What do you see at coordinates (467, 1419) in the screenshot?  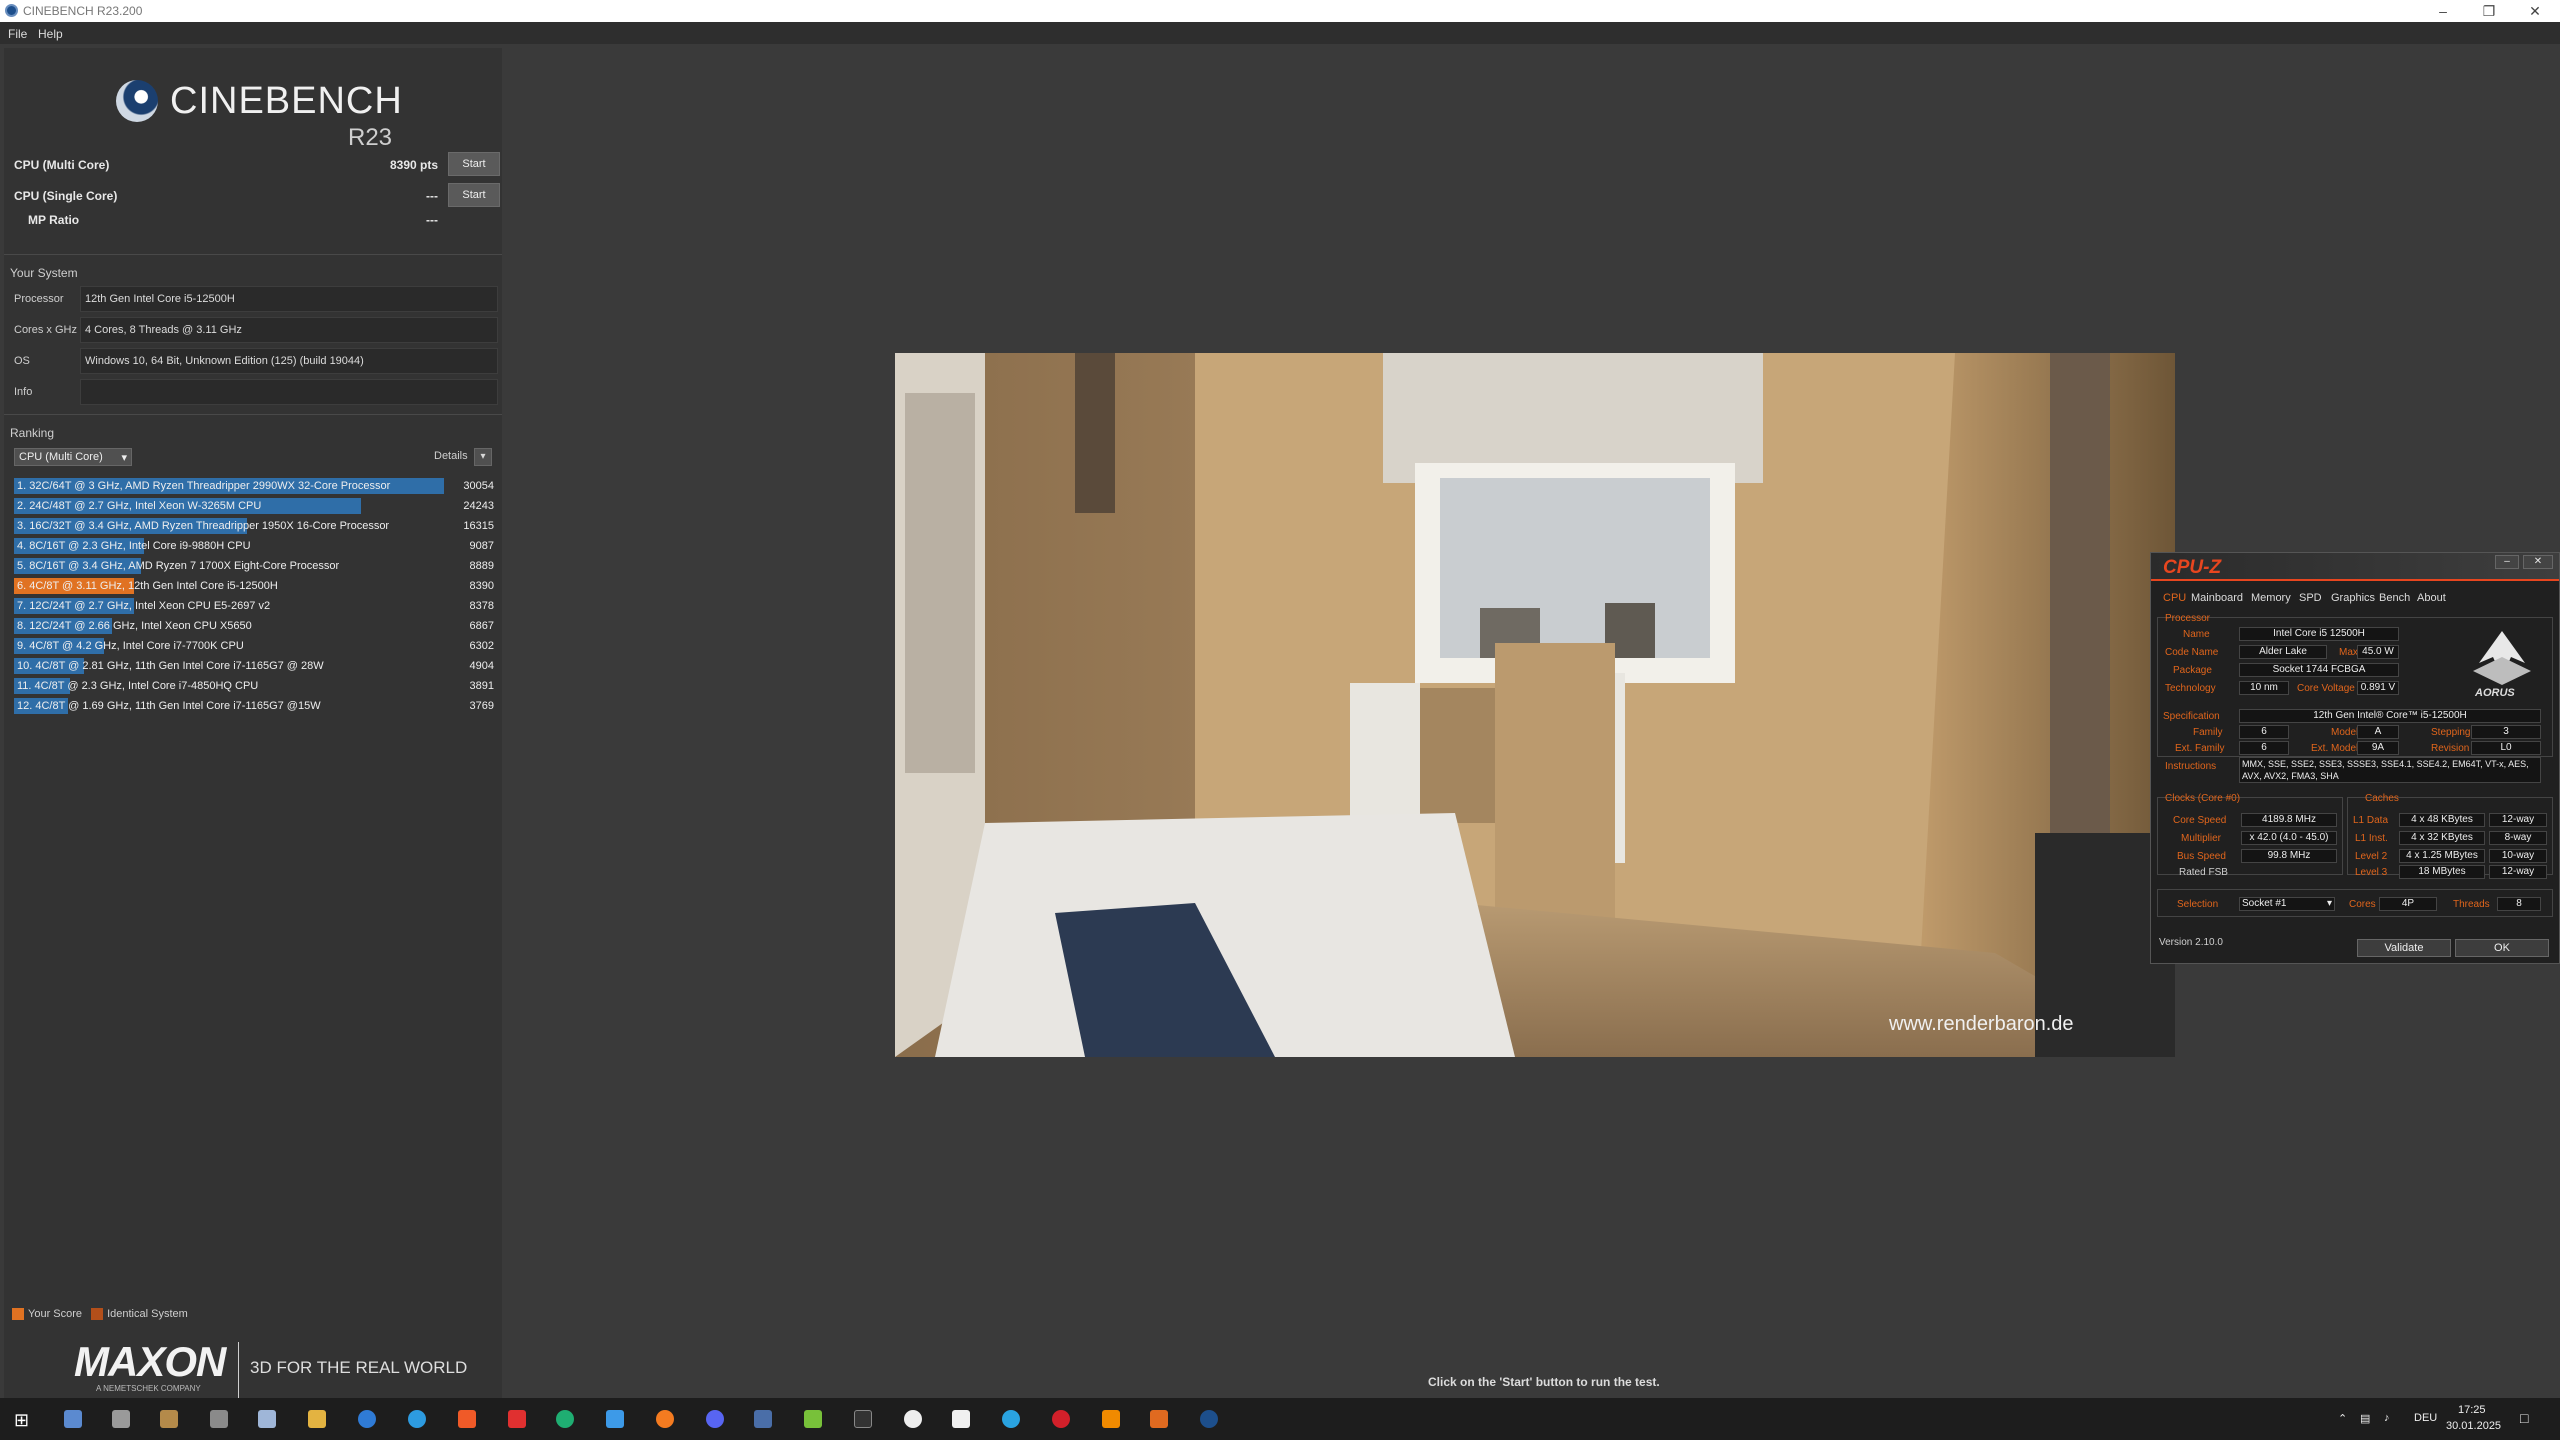 I see `brave-icon` at bounding box center [467, 1419].